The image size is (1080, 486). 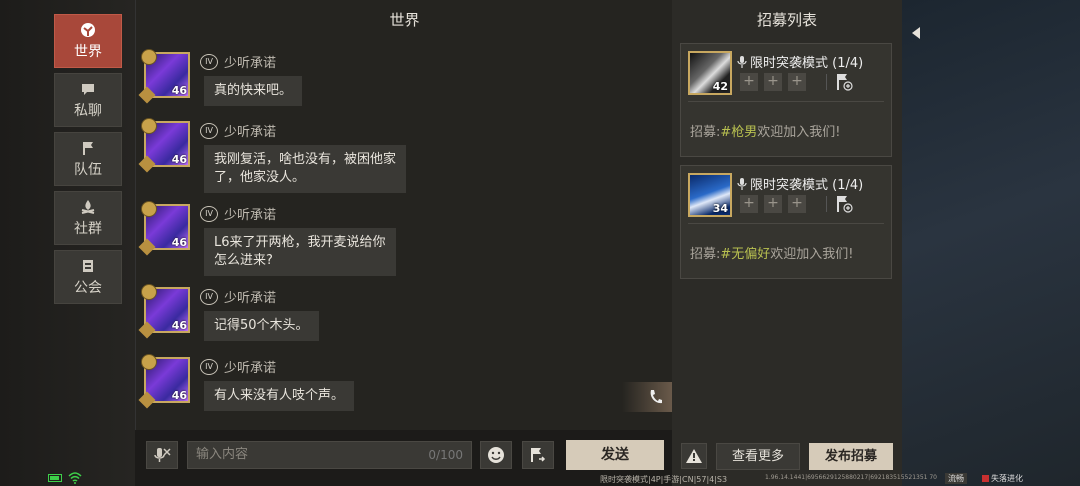 I want to click on chat-message: 46 IV 少听承诺 记得50个木头。, so click(x=381, y=312).